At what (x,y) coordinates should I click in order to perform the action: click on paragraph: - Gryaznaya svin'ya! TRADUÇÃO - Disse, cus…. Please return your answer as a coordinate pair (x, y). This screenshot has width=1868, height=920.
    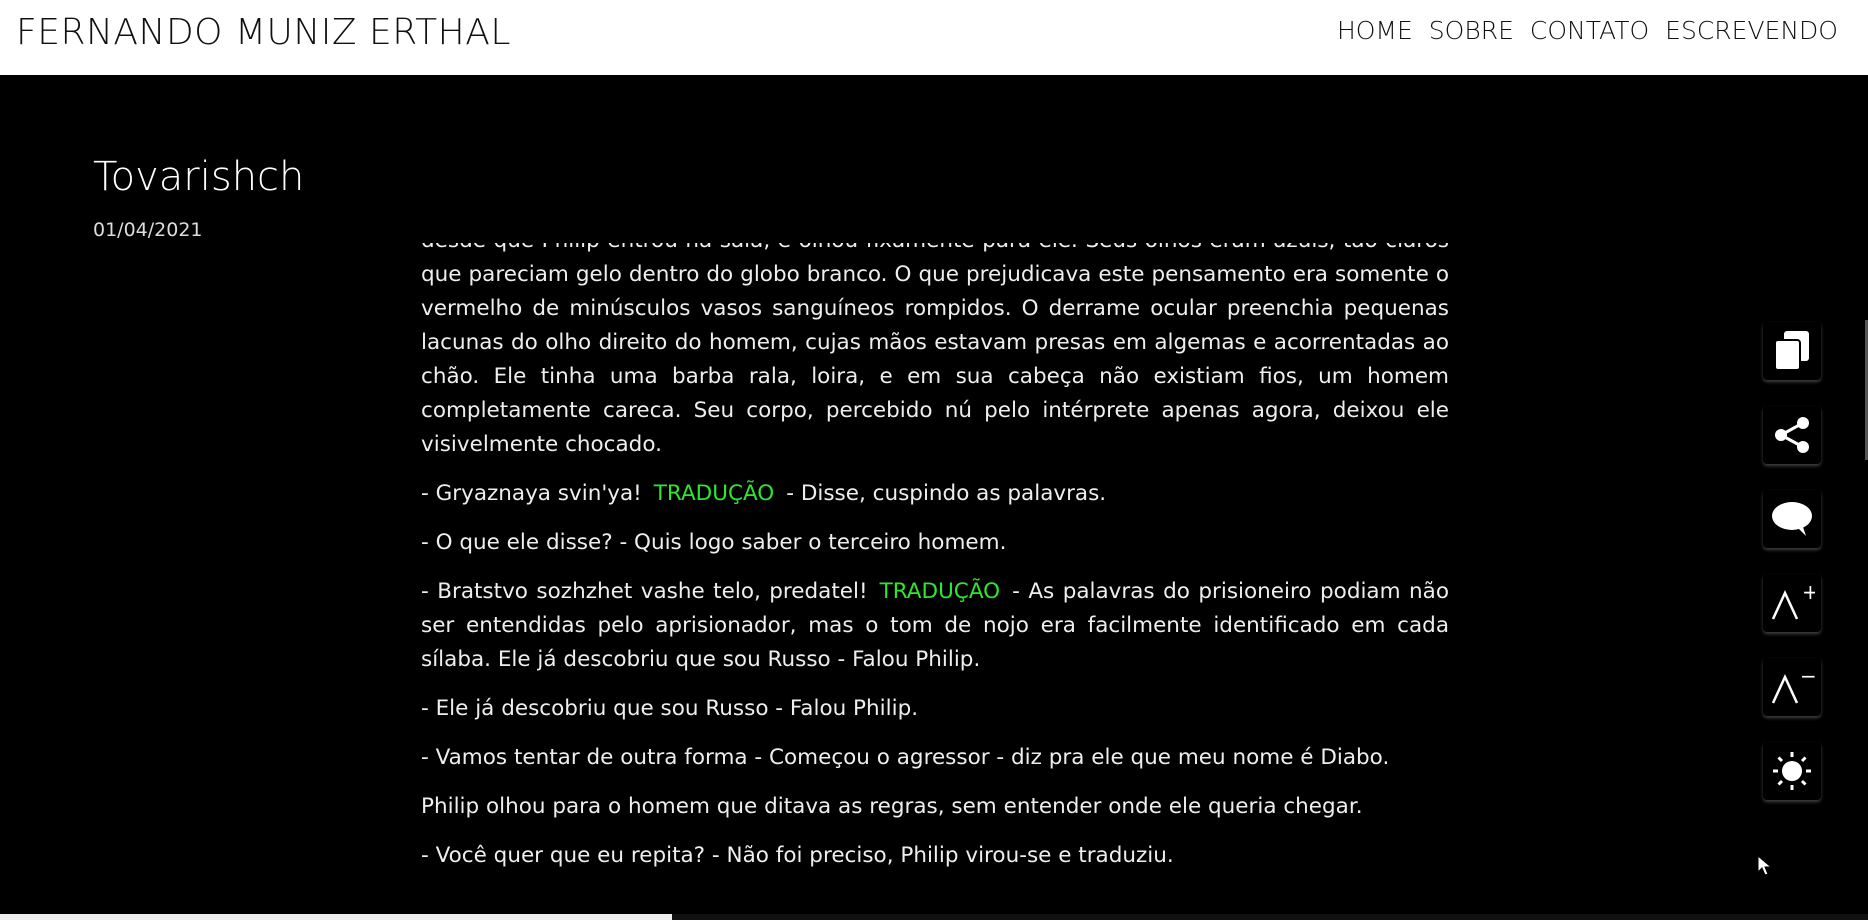
    Looking at the image, I should click on (935, 494).